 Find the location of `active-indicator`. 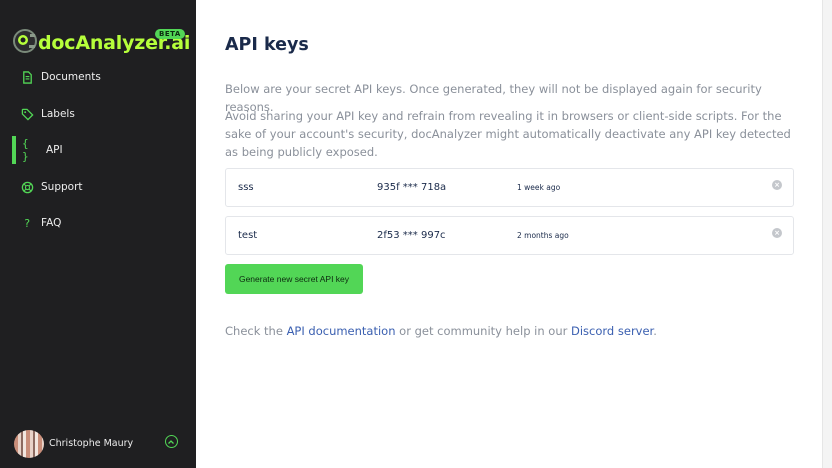

active-indicator is located at coordinates (14, 150).